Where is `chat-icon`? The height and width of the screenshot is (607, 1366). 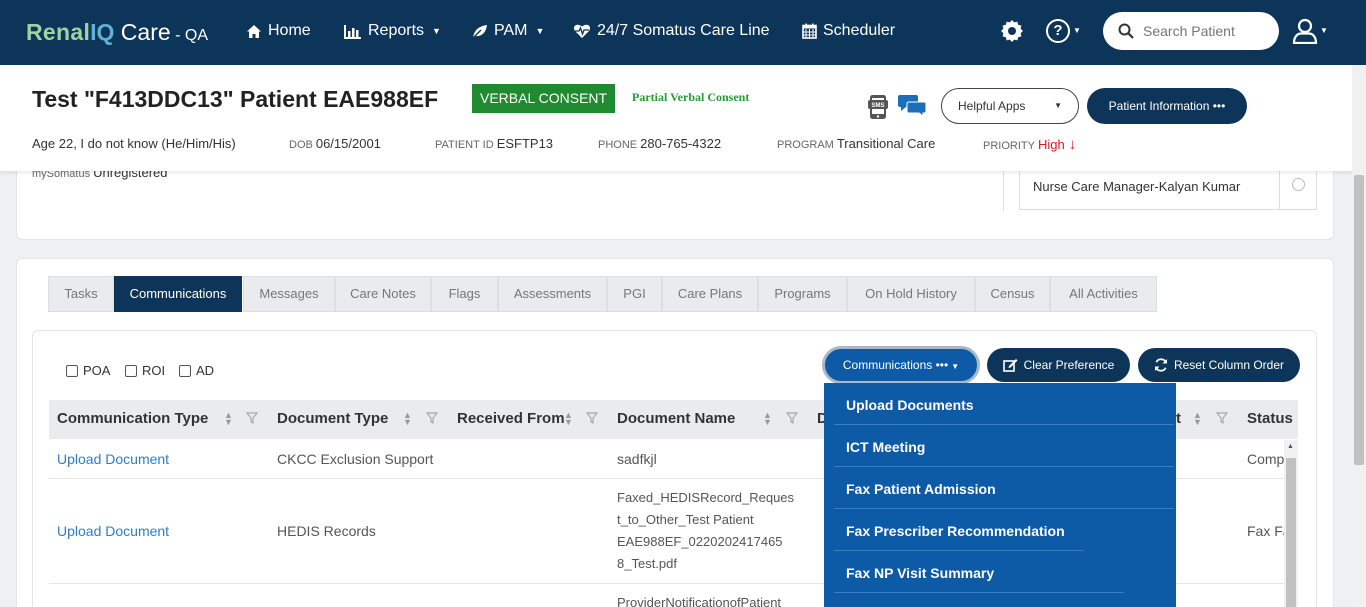 chat-icon is located at coordinates (912, 105).